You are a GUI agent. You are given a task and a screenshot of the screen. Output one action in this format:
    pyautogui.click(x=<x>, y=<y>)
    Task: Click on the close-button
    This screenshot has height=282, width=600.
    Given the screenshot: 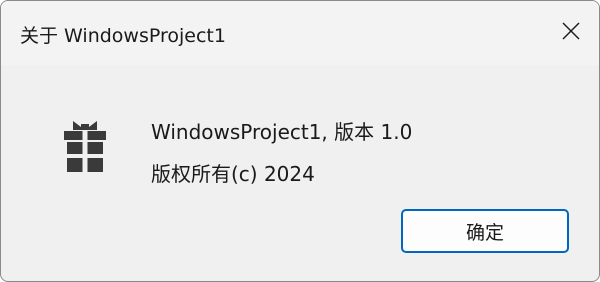 What is the action you would take?
    pyautogui.click(x=571, y=31)
    